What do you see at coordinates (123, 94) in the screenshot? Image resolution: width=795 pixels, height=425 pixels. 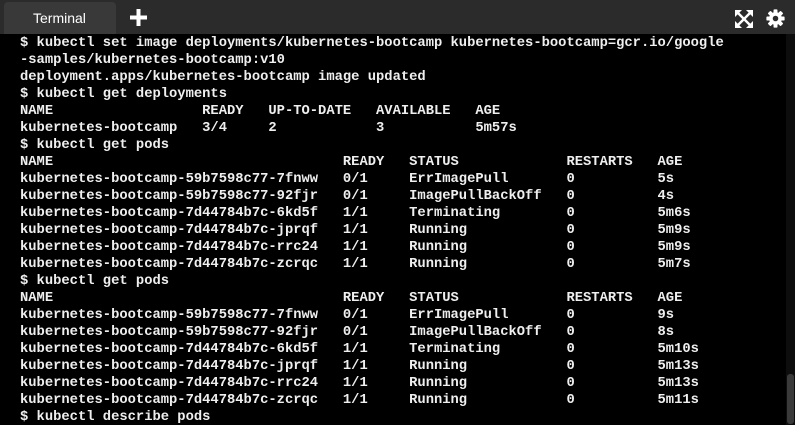 I see `terminal-line: $ kubectl get deployments` at bounding box center [123, 94].